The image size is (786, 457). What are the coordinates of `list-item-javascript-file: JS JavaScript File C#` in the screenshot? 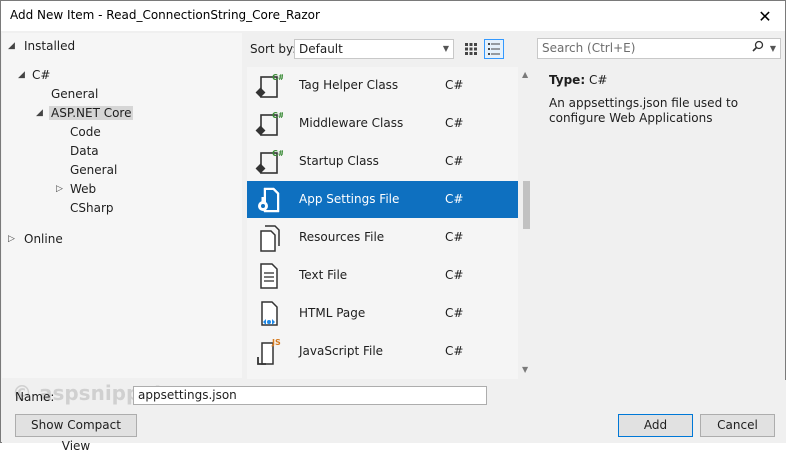 It's located at (382, 351).